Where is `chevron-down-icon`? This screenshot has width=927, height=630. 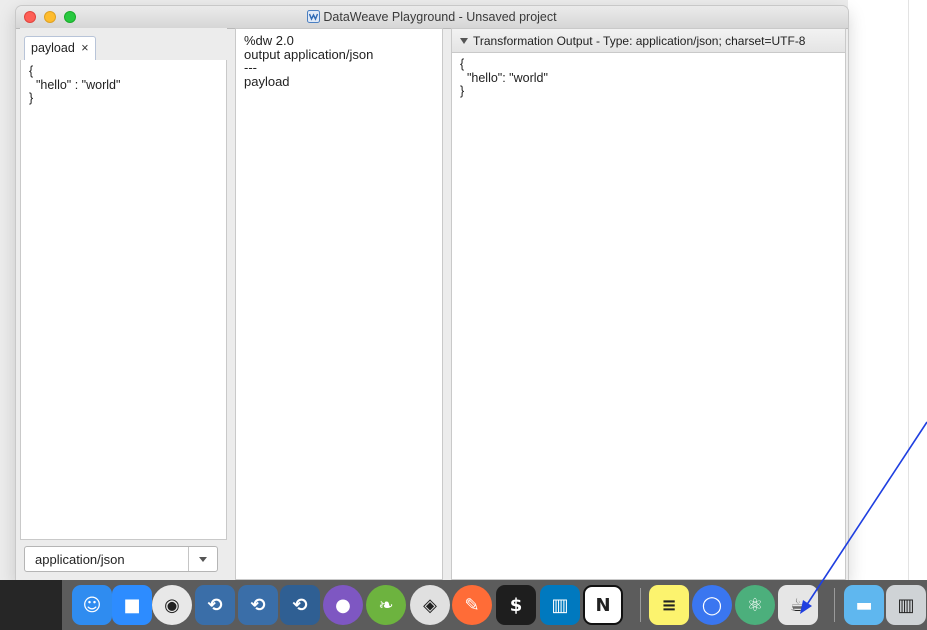 chevron-down-icon is located at coordinates (203, 559).